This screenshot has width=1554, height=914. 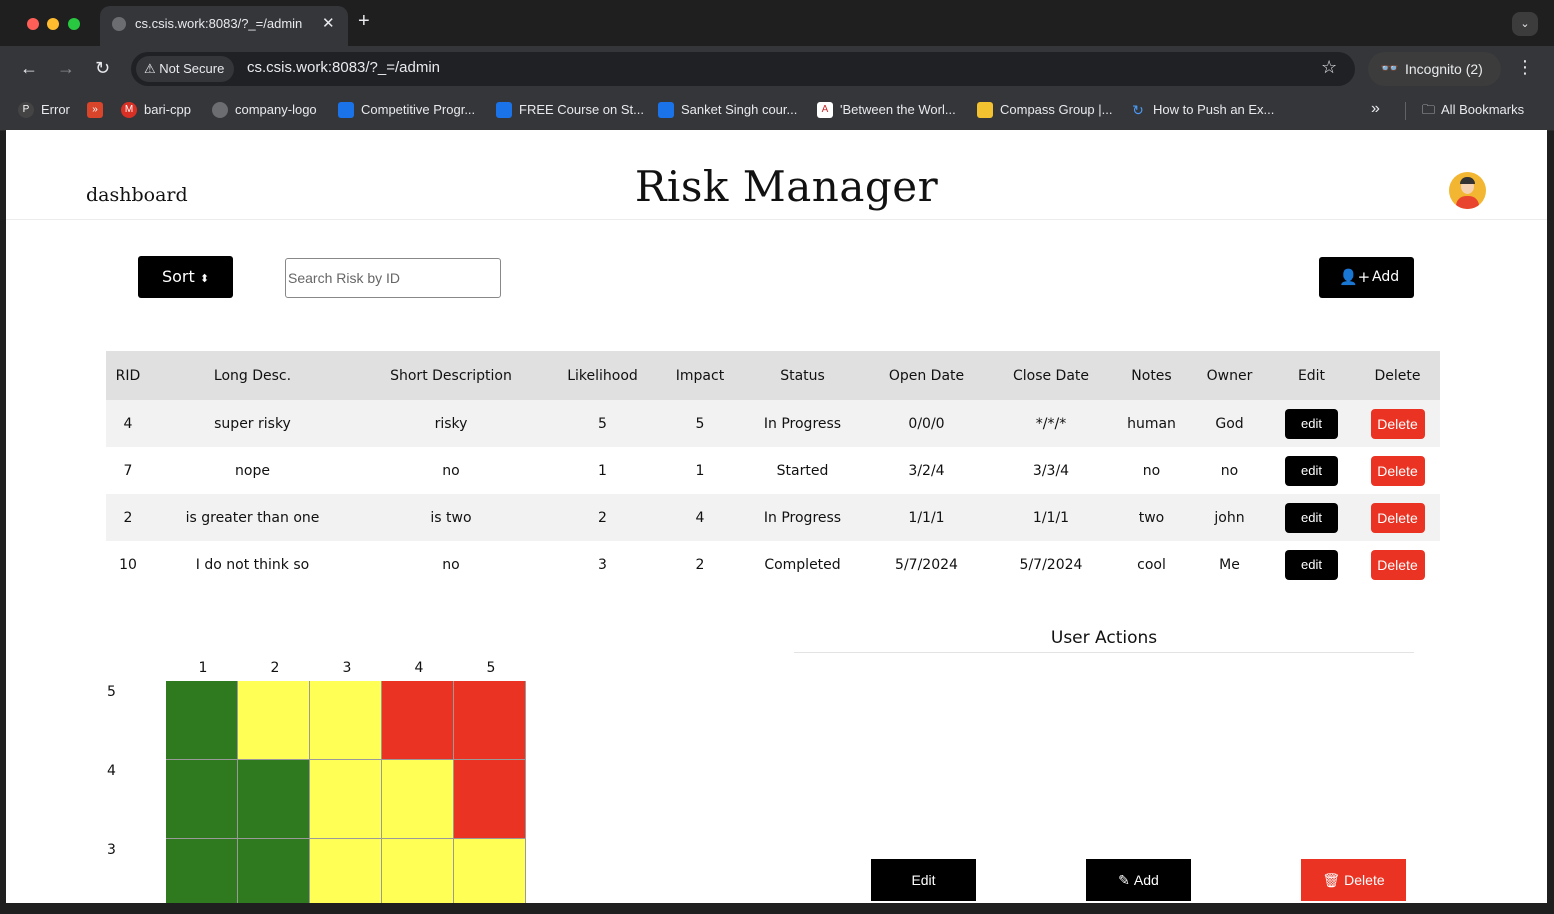 What do you see at coordinates (1375, 109) in the screenshot?
I see `more-bookmarks-icon: »` at bounding box center [1375, 109].